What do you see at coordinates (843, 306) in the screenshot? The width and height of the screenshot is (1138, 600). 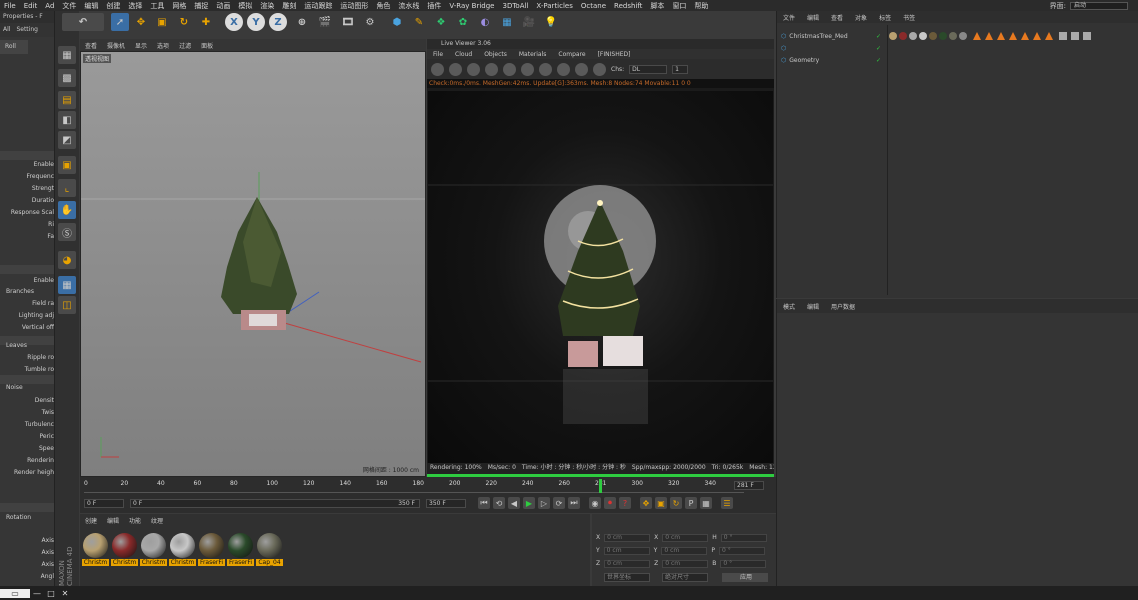 I see `attribute-menu-item: 用户数据` at bounding box center [843, 306].